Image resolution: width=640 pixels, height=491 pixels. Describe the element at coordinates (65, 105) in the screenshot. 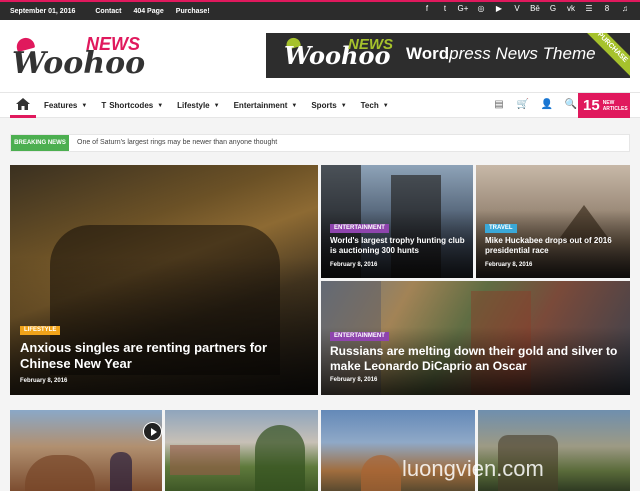

I see `nav-item-features: Features ▼` at that location.